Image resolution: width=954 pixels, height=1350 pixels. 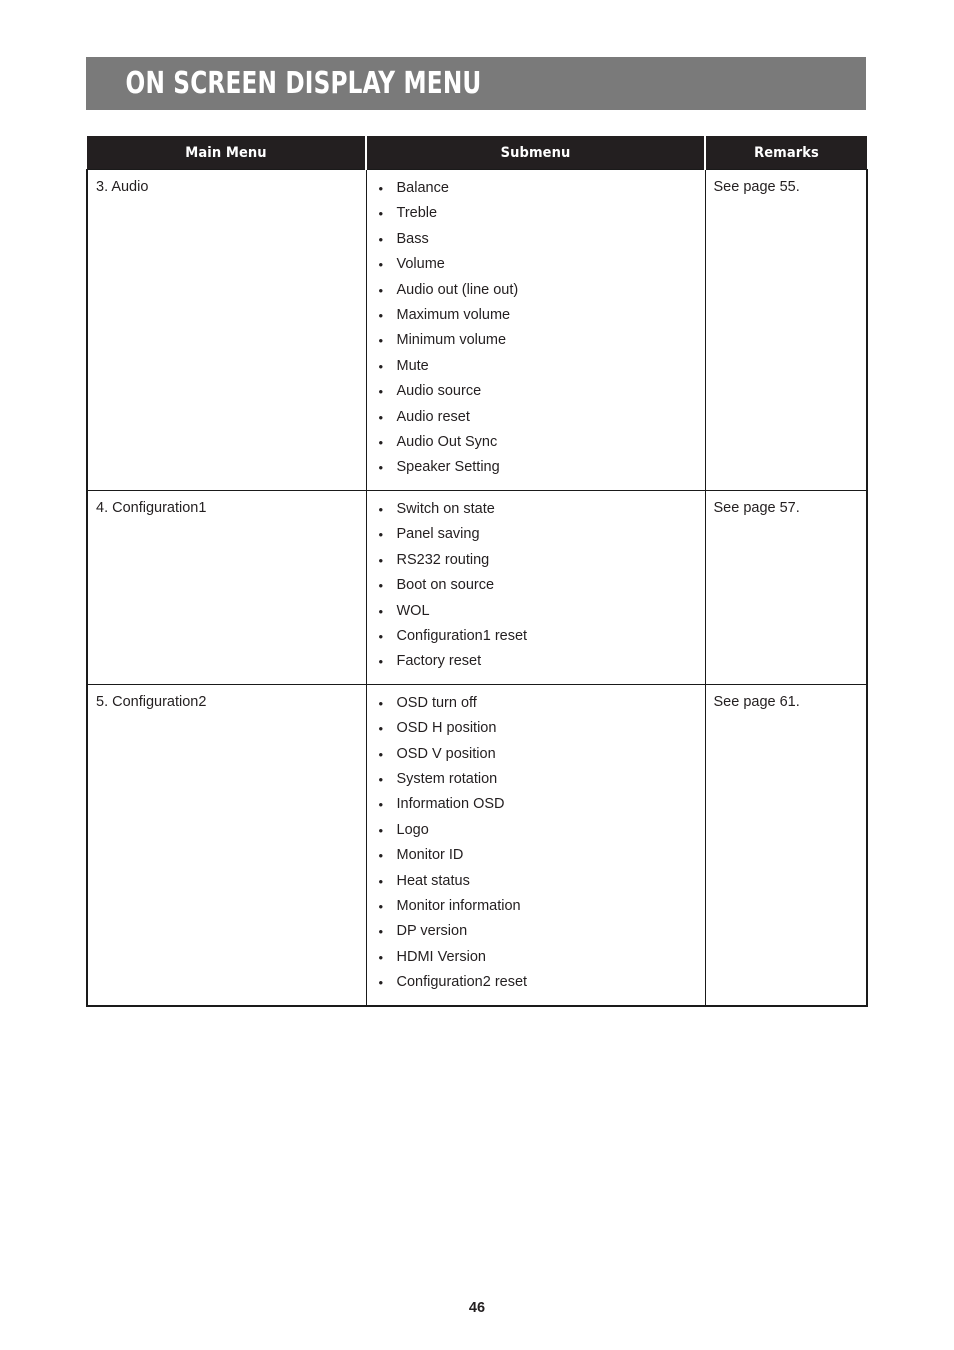 I want to click on submenu-label: WOL, so click(x=413, y=610).